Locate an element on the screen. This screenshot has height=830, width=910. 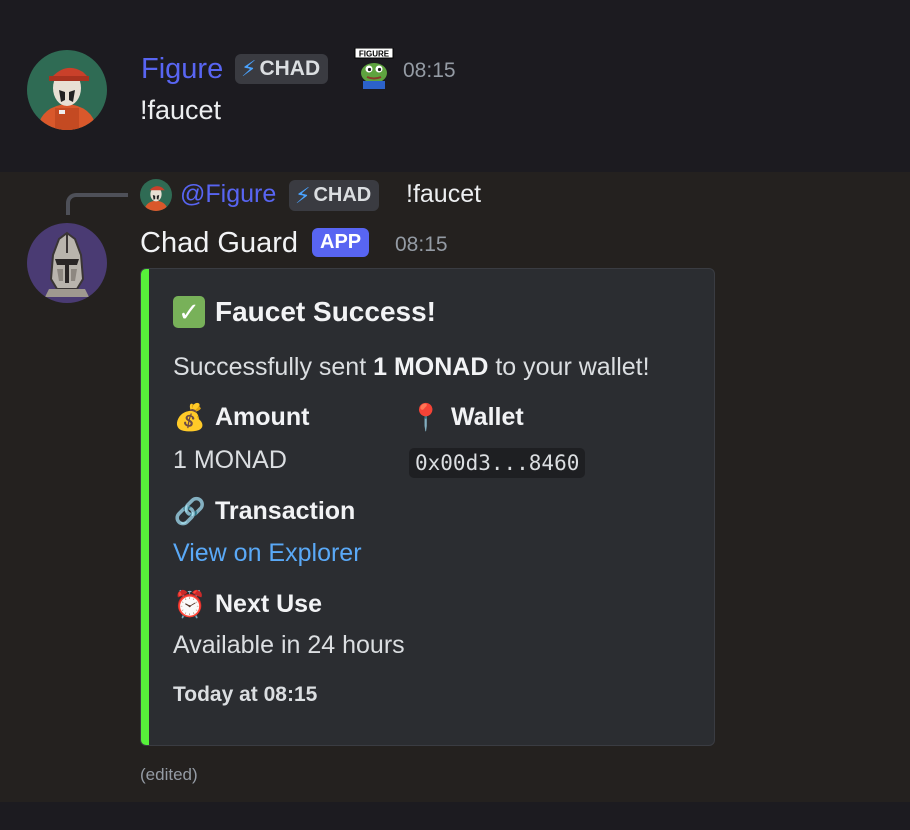
embed-title-text: Faucet Success! is located at coordinates (325, 311).